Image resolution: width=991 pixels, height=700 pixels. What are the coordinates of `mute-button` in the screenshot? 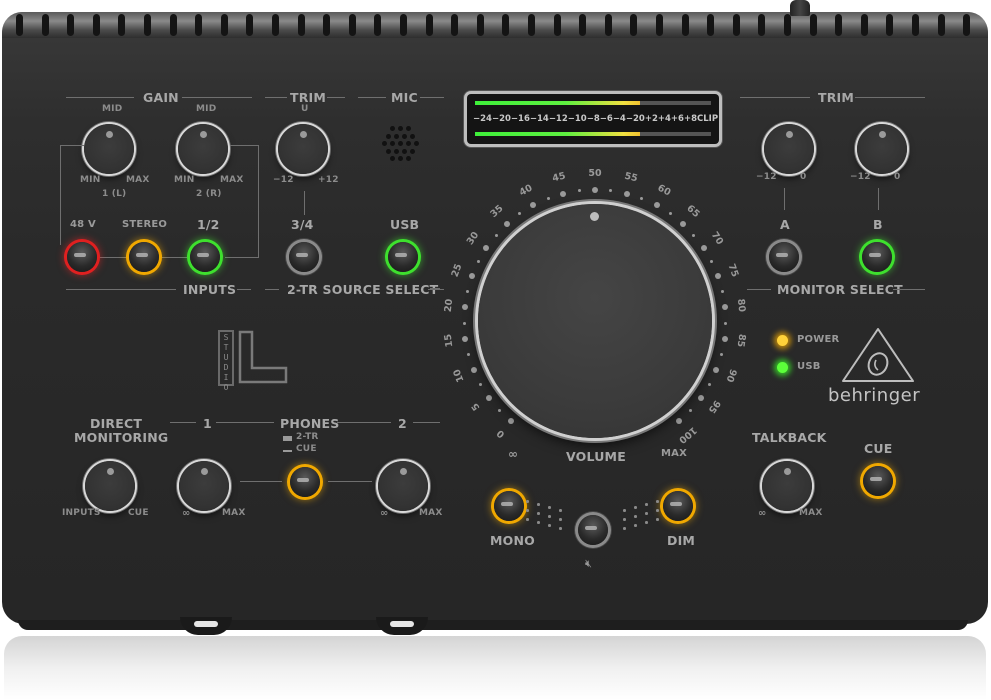 It's located at (593, 530).